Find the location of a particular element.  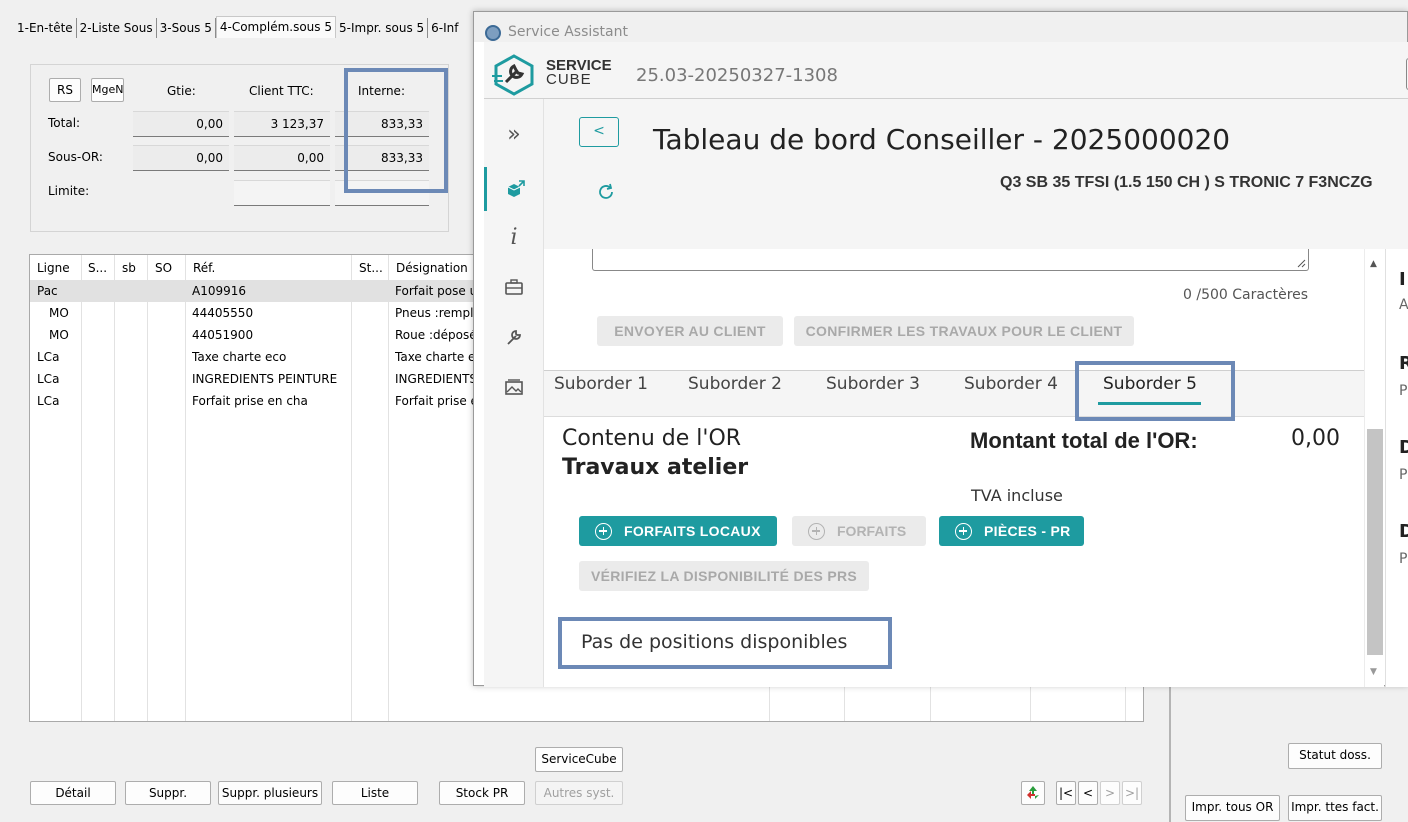

comment-textarea is located at coordinates (950, 260).